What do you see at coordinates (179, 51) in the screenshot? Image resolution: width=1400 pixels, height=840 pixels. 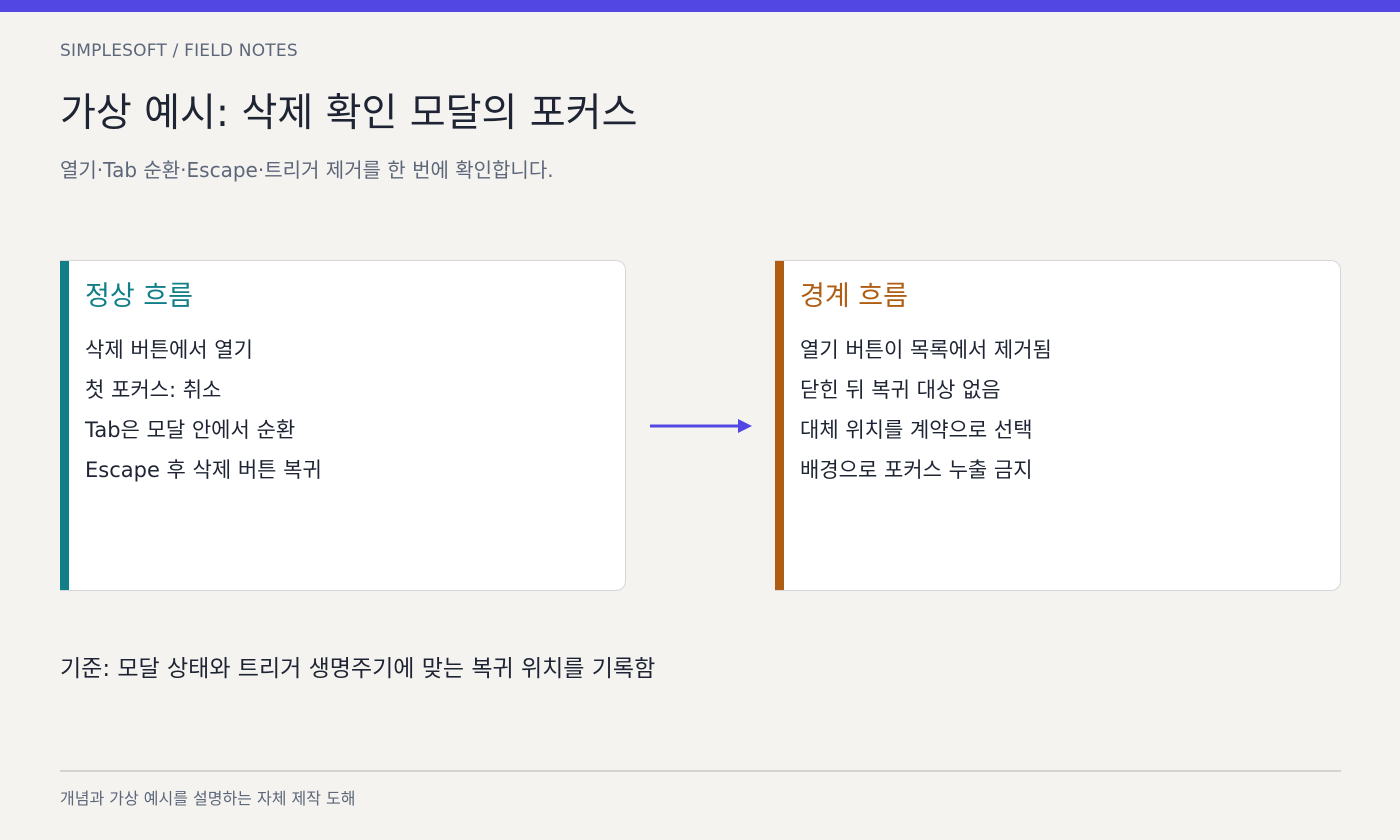 I see `breadcrumb: SIMPLESOFT / FIELD NOTES` at bounding box center [179, 51].